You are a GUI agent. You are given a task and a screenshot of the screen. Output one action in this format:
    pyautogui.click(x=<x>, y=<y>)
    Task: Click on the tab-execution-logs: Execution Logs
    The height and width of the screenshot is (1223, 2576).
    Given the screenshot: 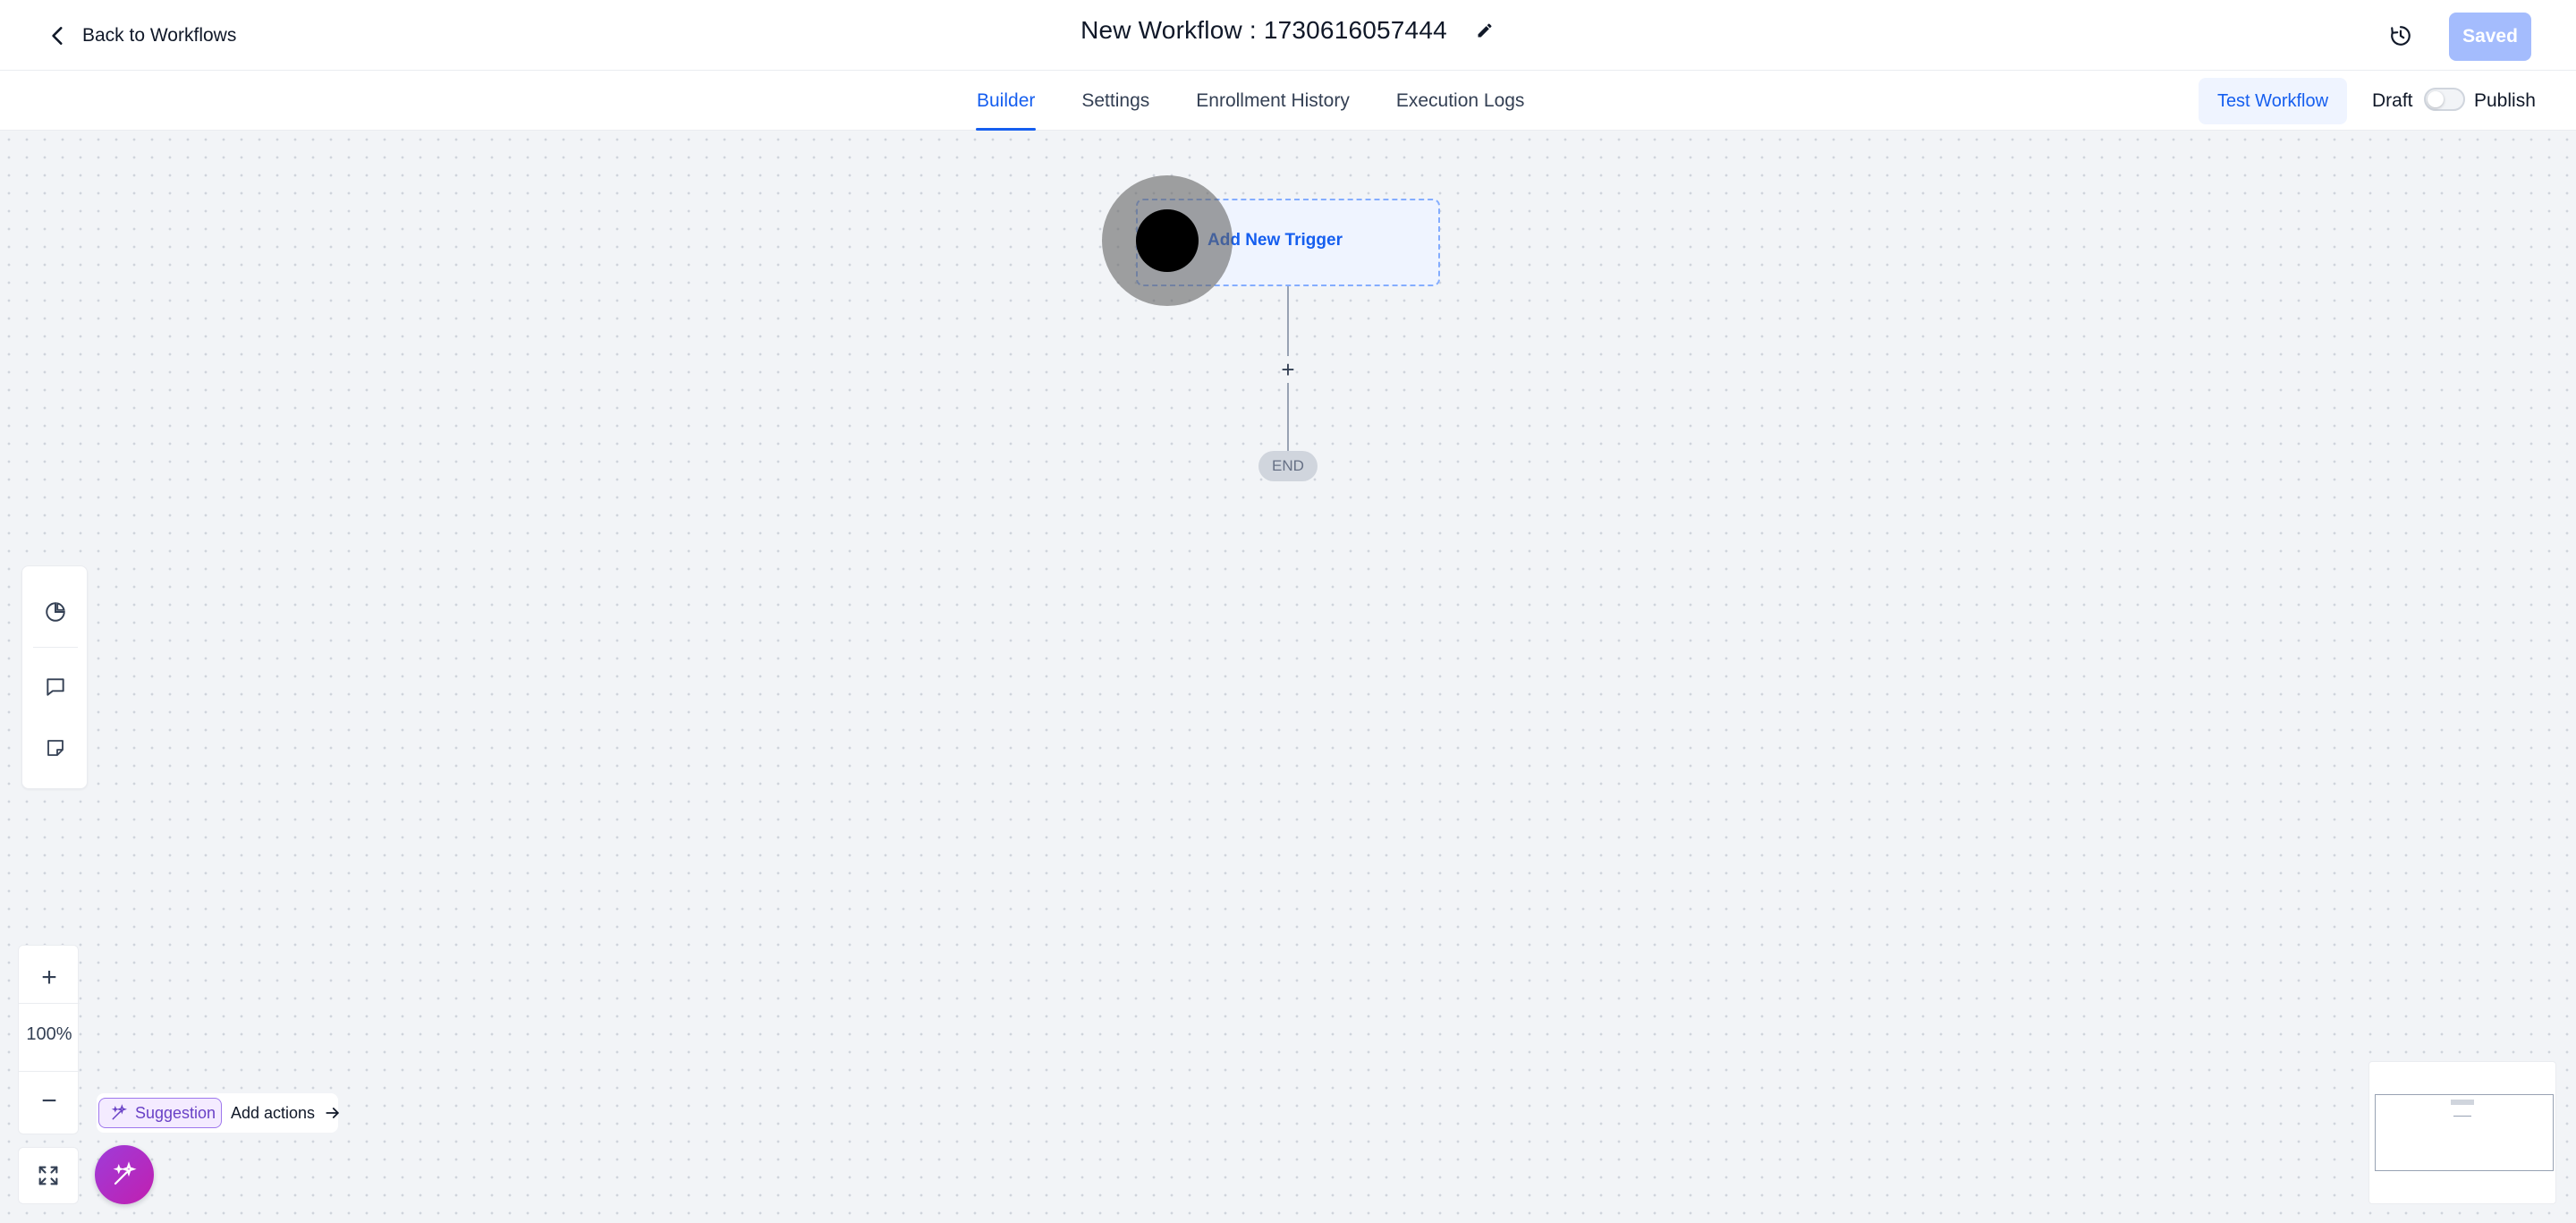 What is the action you would take?
    pyautogui.click(x=1460, y=101)
    